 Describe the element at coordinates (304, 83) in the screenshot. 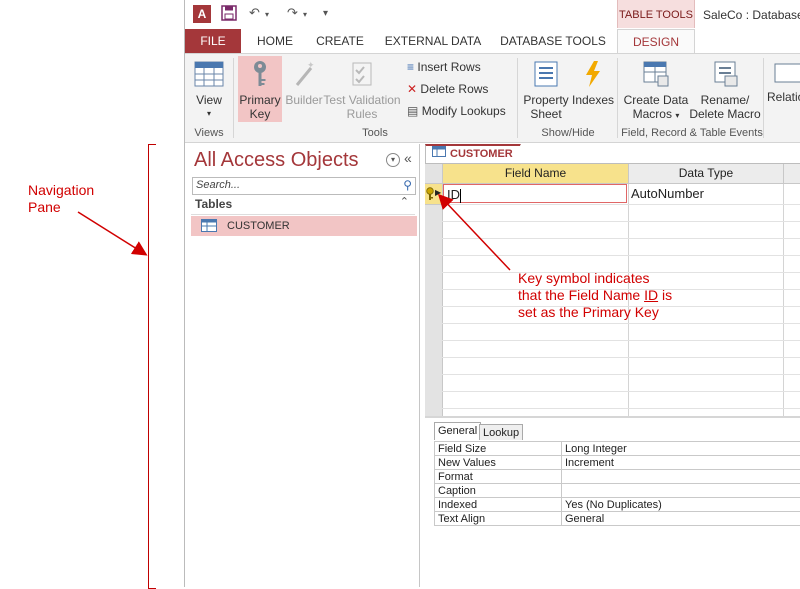

I see `builder-button: ✦ Builder` at that location.